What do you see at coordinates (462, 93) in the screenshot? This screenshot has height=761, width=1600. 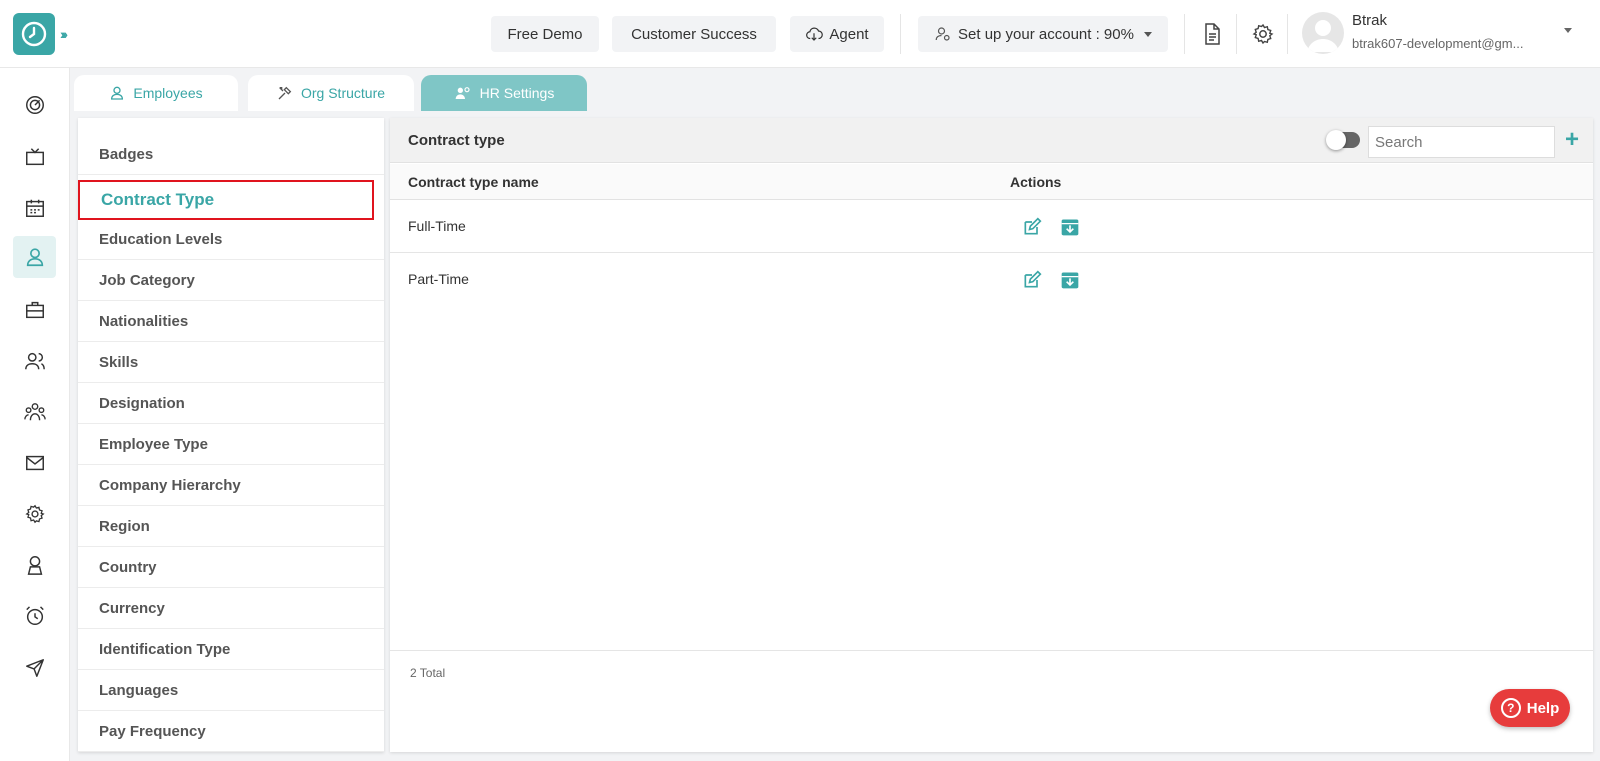 I see `users-settings-icon` at bounding box center [462, 93].